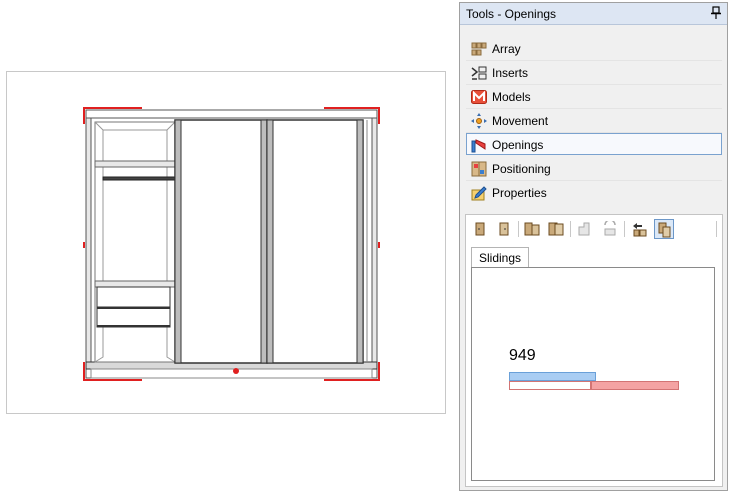  What do you see at coordinates (594, 168) in the screenshot?
I see `menu-item-positioning: Positioning` at bounding box center [594, 168].